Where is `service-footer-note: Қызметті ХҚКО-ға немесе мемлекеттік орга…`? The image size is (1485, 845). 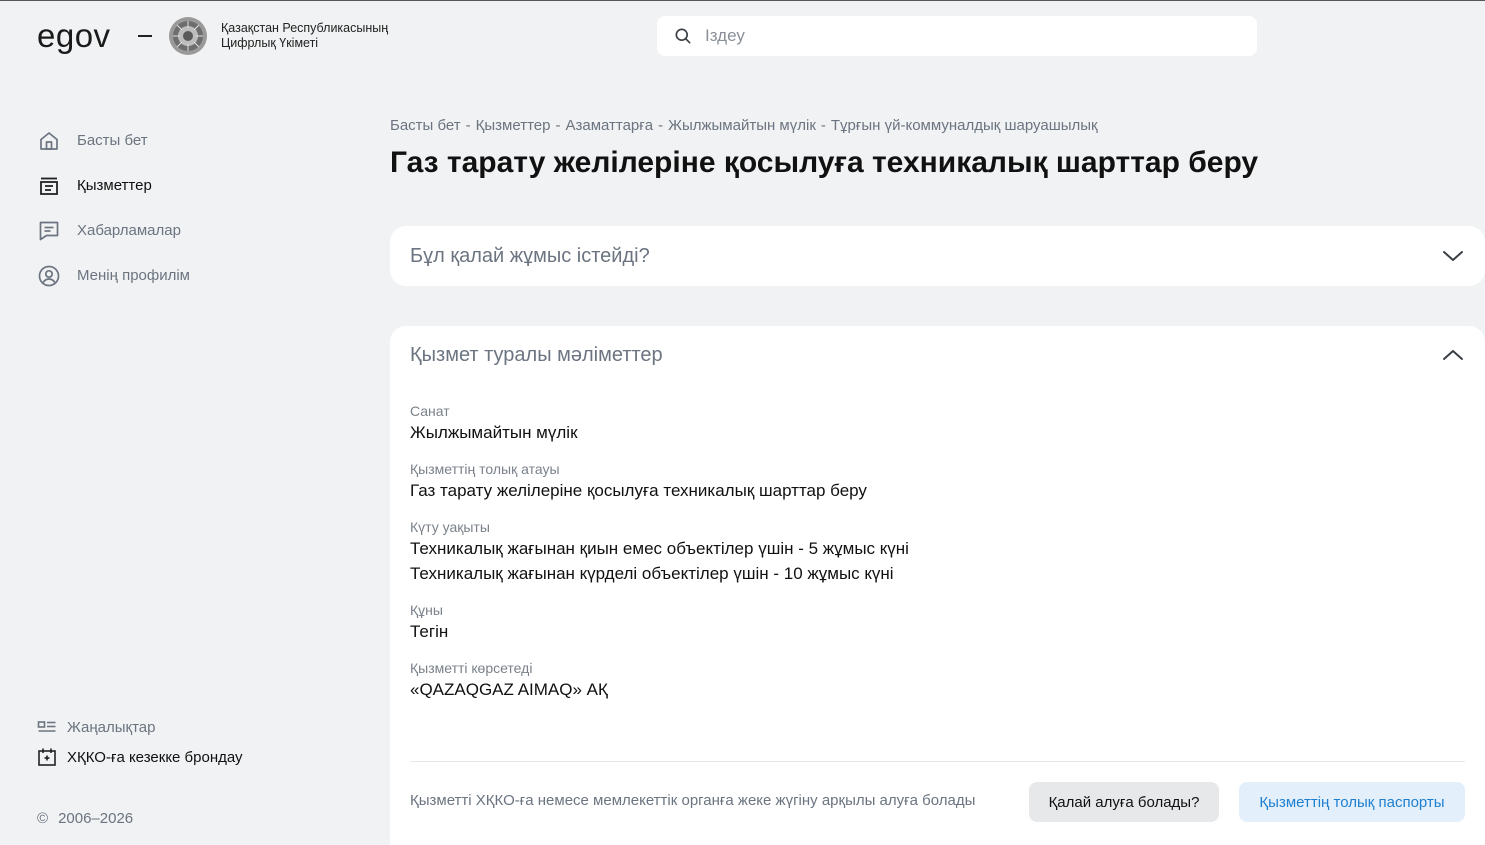 service-footer-note: Қызметті ХҚКО-ға немесе мемлекеттік орга… is located at coordinates (693, 800).